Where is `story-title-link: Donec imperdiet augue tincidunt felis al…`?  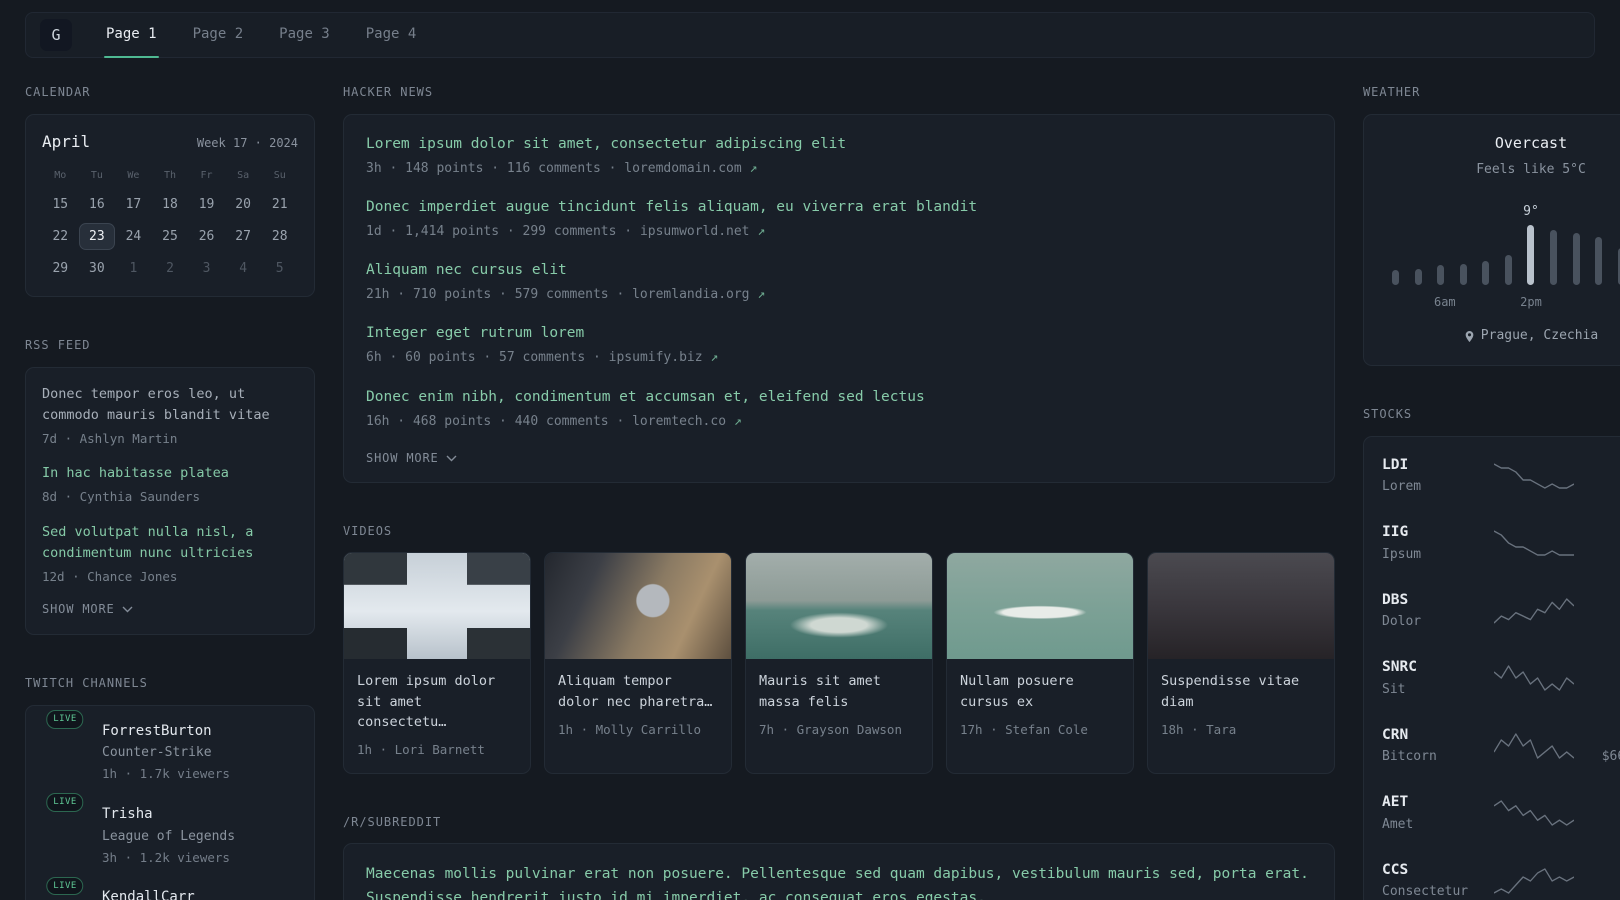
story-title-link: Donec imperdiet augue tincidunt felis al… is located at coordinates (671, 207).